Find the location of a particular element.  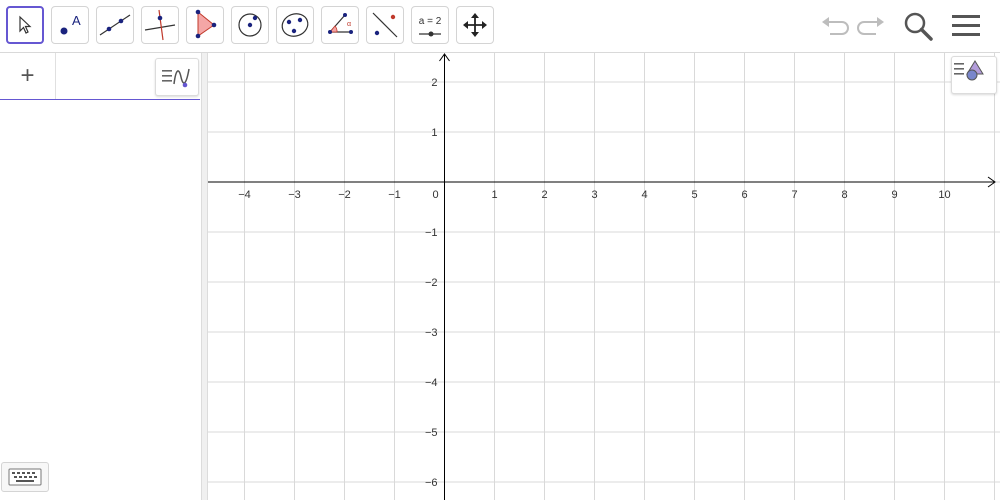

circle-center-point-icon is located at coordinates (250, 25).